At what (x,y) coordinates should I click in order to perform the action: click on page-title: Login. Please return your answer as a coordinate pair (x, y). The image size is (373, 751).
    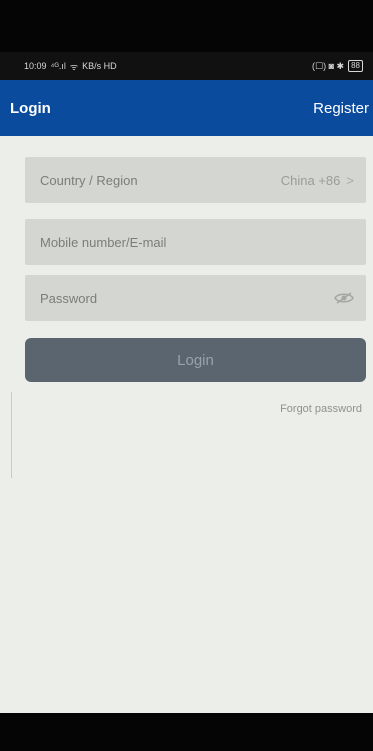
    Looking at the image, I should click on (30, 108).